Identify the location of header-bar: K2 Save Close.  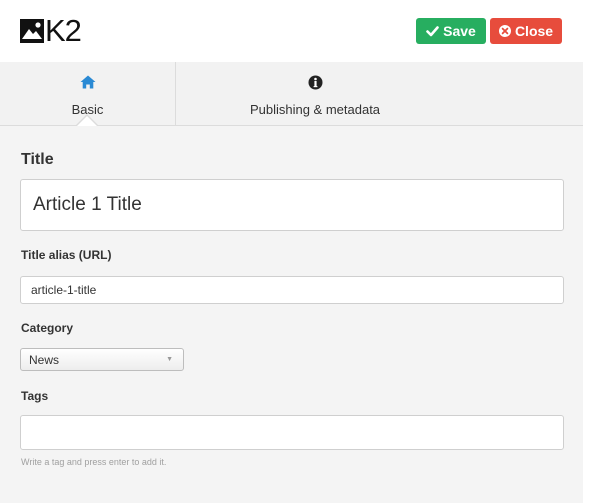
(291, 31).